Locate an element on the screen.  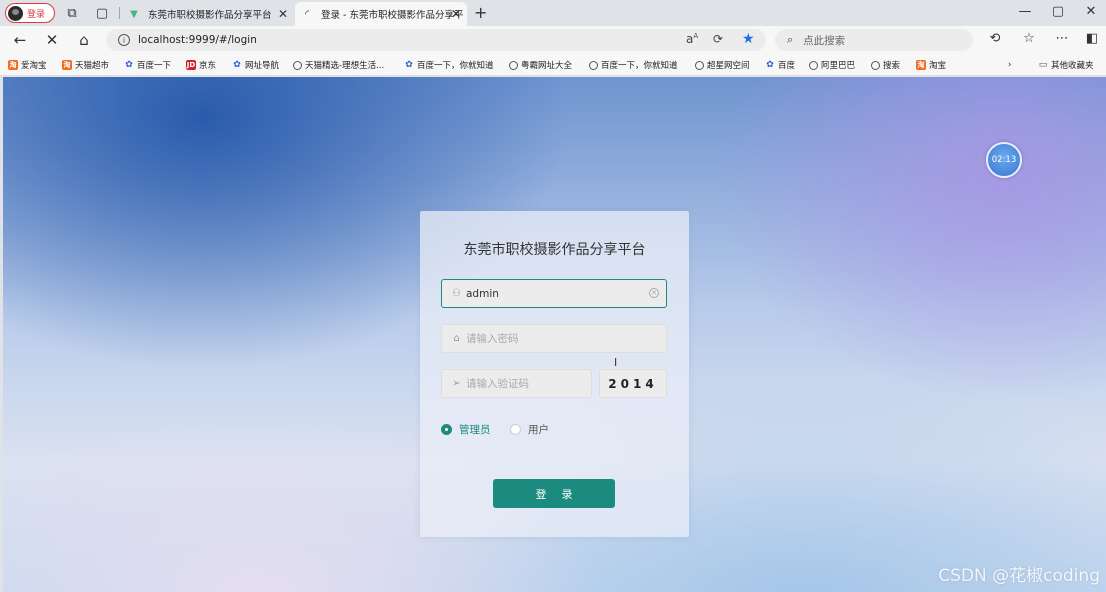
clock-widget: 02:13 is located at coordinates (1004, 160).